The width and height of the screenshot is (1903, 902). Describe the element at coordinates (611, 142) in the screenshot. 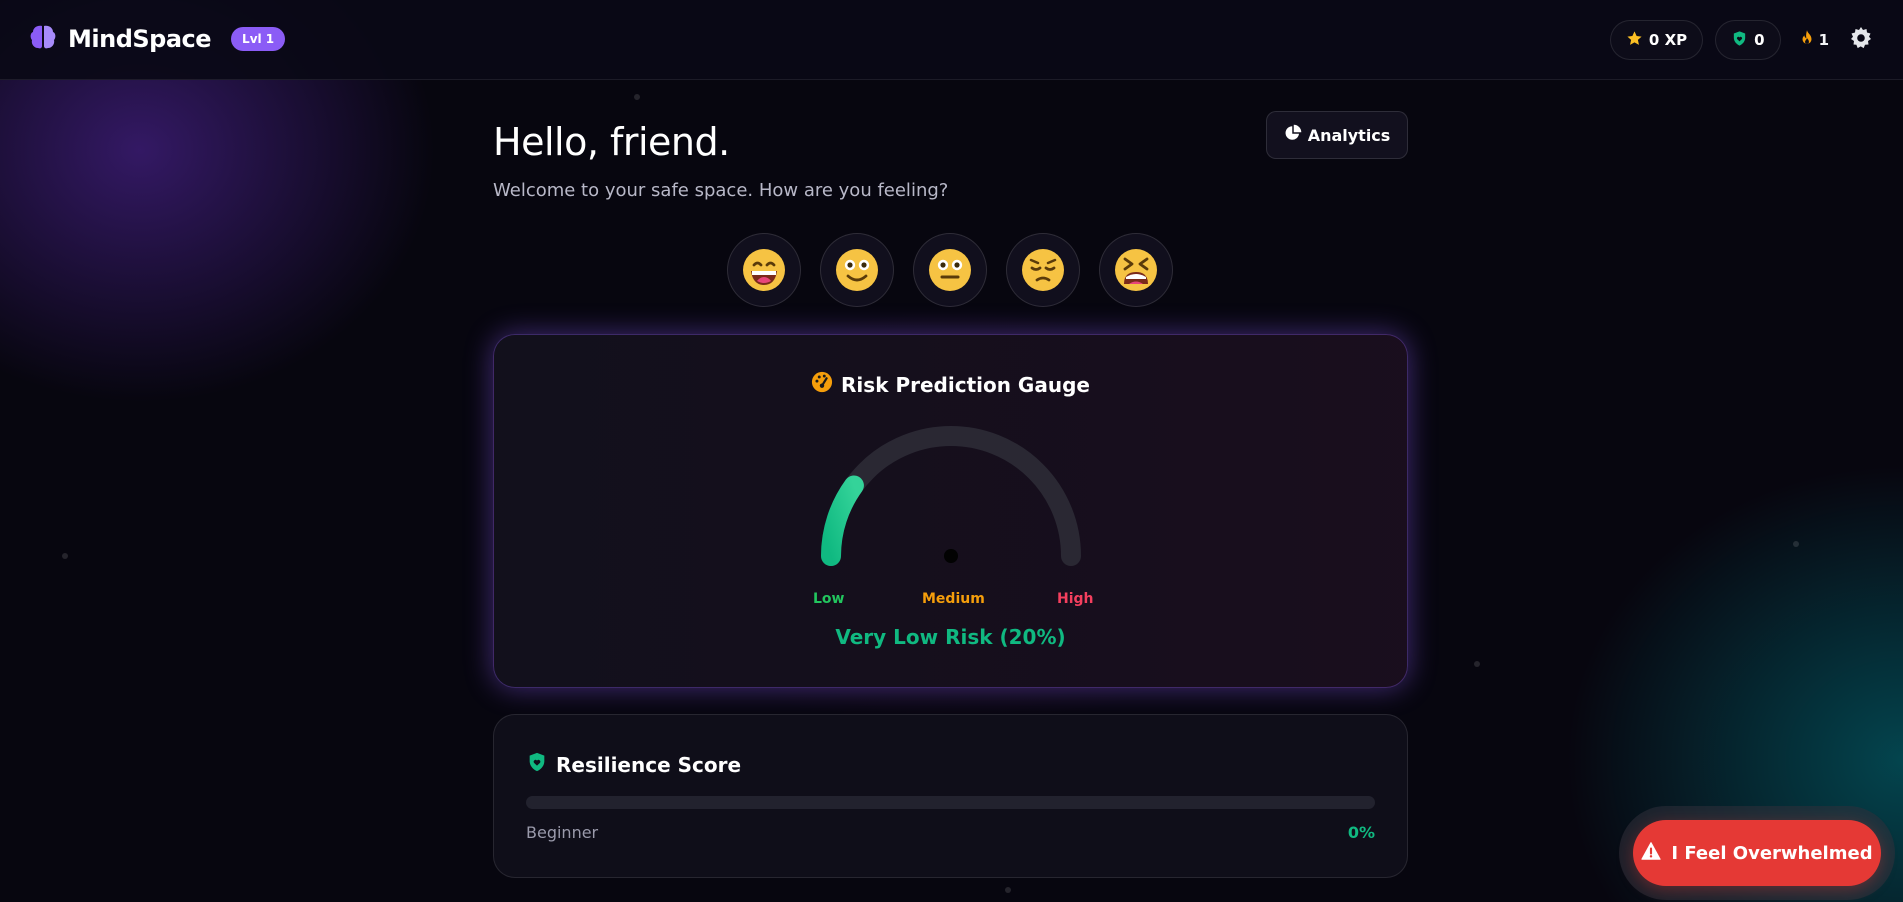

I see `greeting-heading: Hello, friend.` at that location.